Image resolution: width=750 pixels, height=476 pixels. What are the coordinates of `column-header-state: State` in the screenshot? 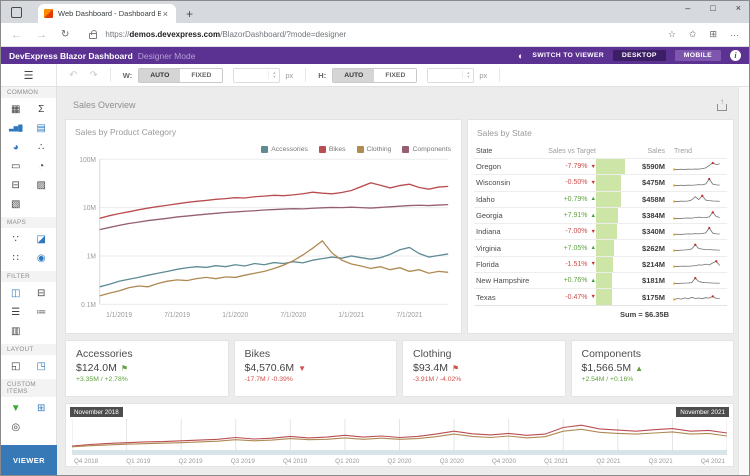 It's located at (508, 151).